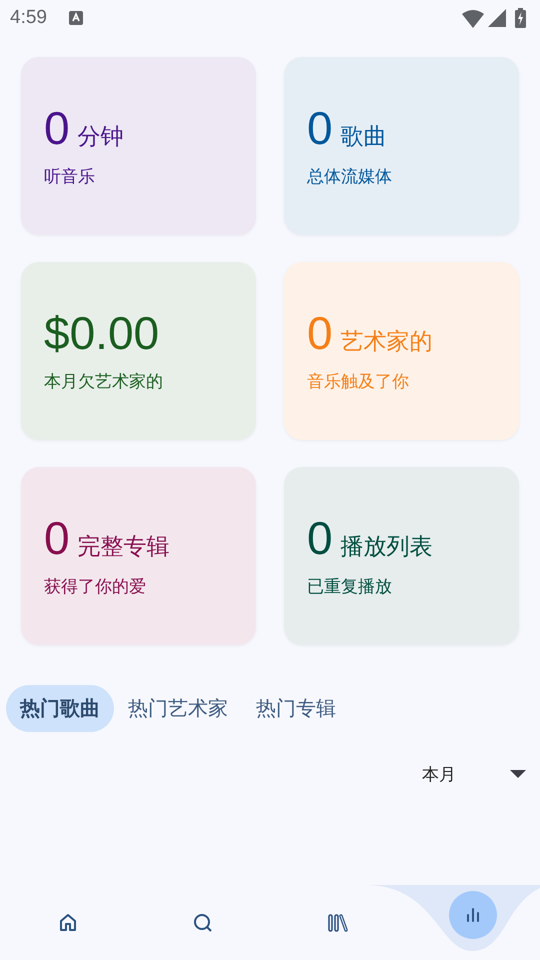 The image size is (540, 960). Describe the element at coordinates (386, 546) in the screenshot. I see `stat-unit: 播放列表` at that location.